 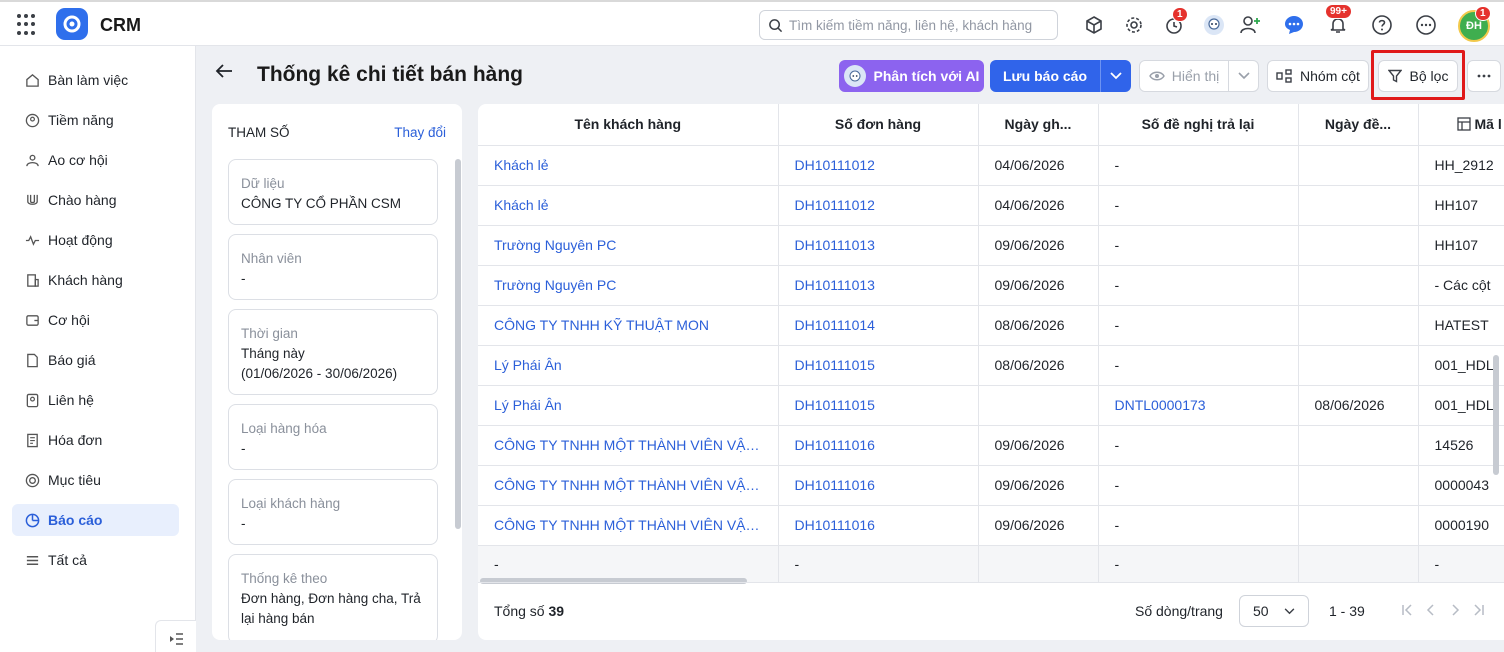 I want to click on sidebar-item-lien-he: Liên hệ, so click(x=95, y=400).